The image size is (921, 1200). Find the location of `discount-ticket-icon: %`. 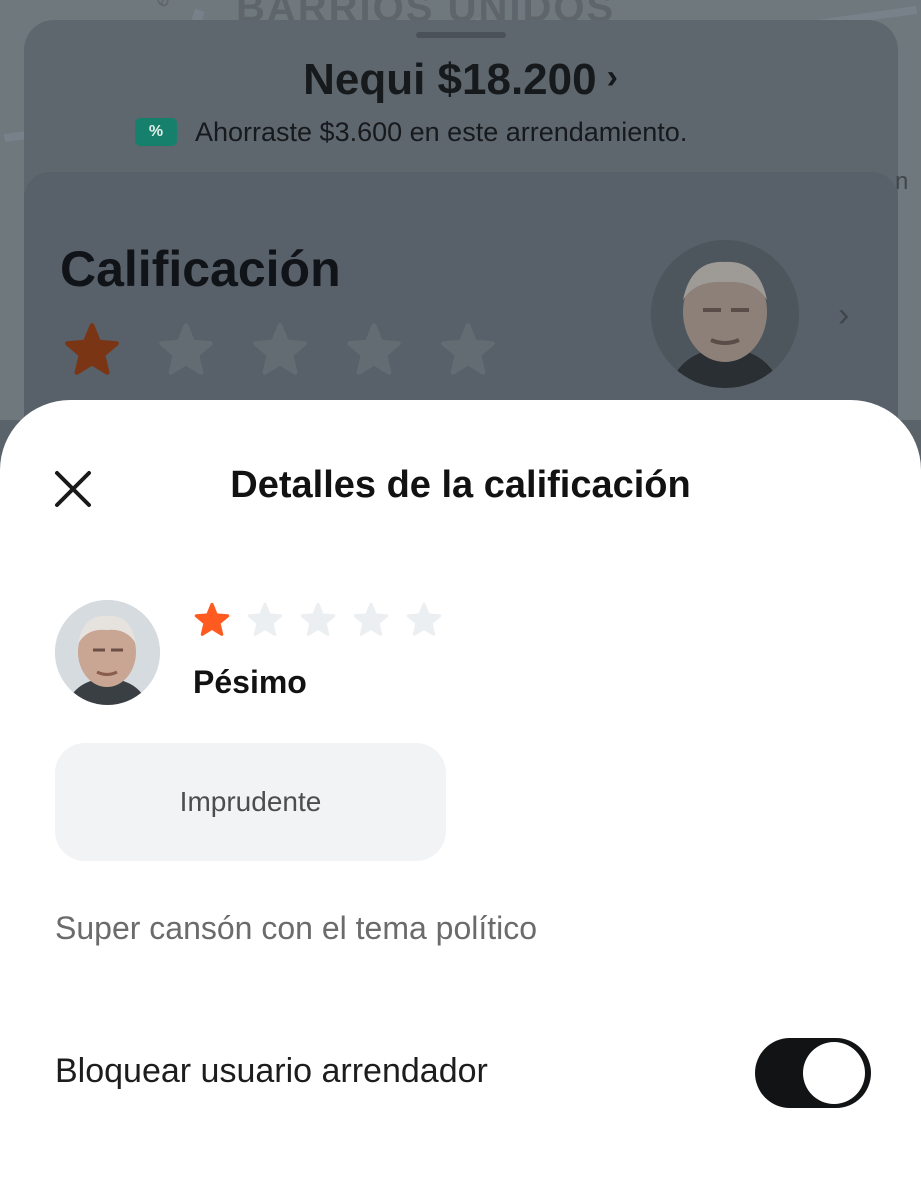

discount-ticket-icon: % is located at coordinates (156, 132).